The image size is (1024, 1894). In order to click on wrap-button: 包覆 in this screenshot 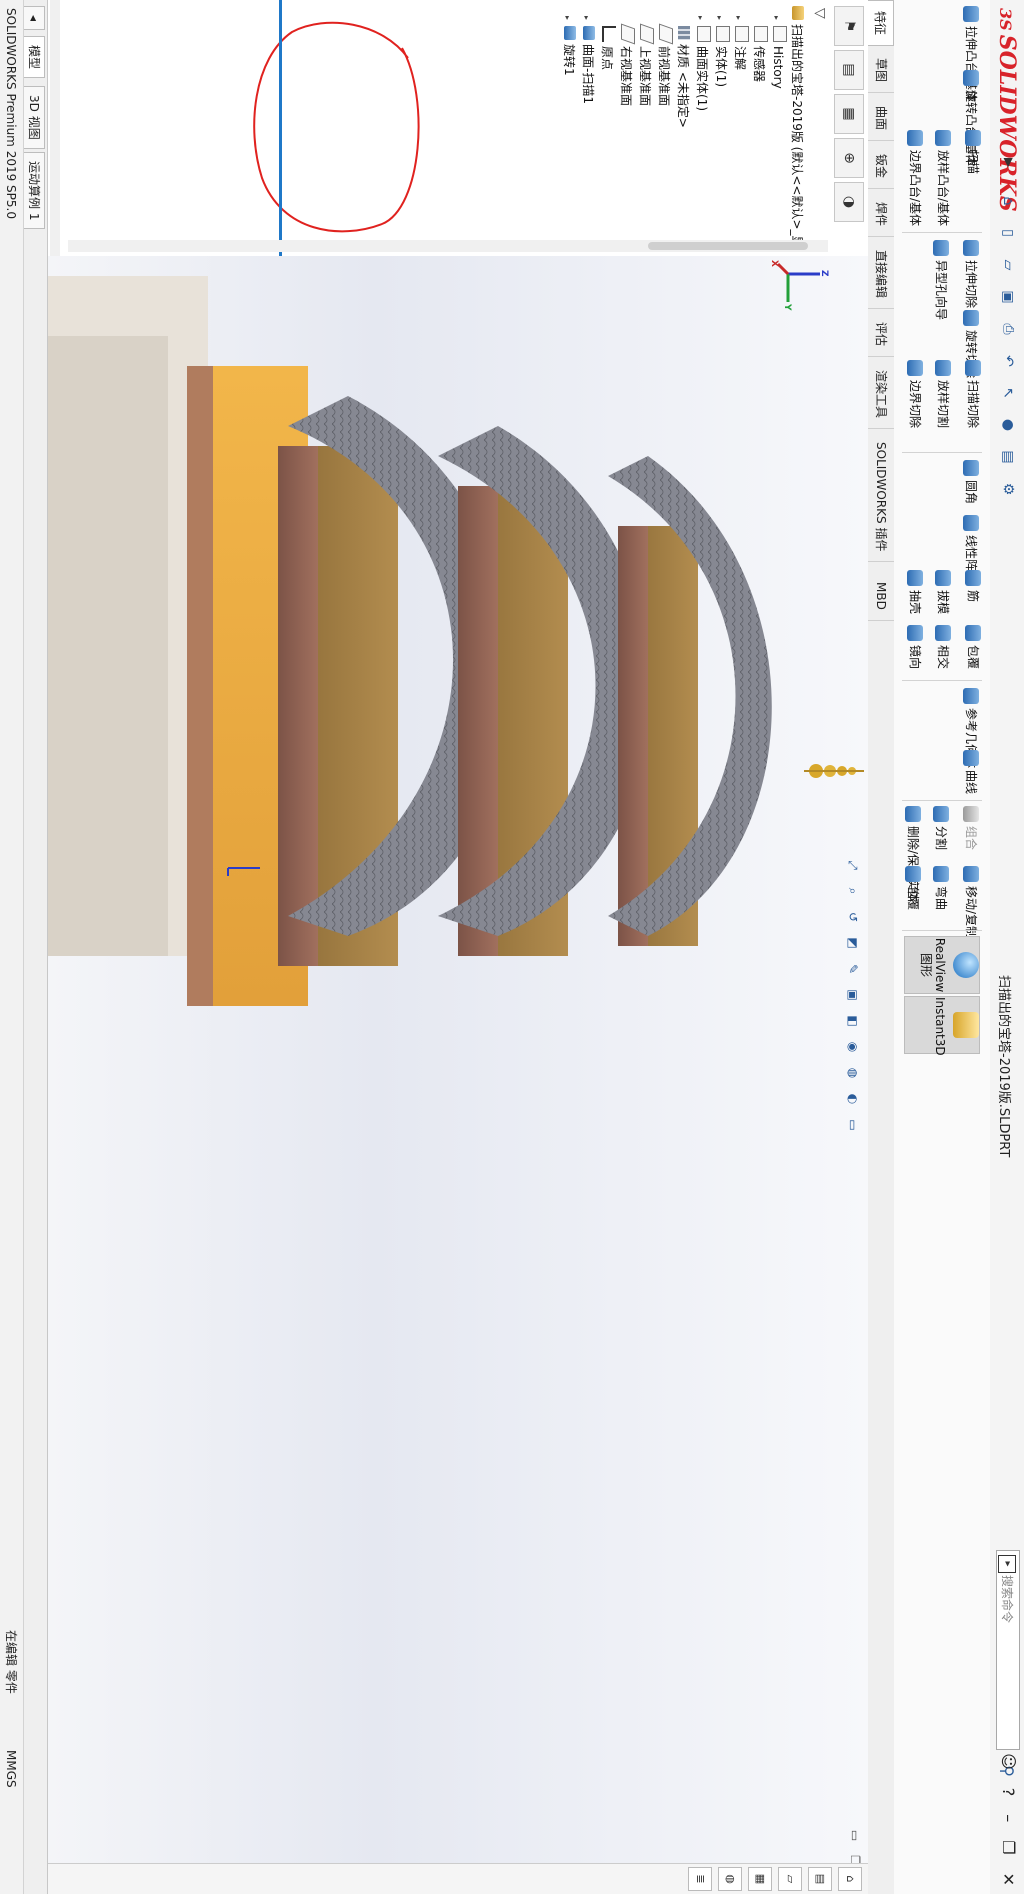, I will do `click(973, 647)`.